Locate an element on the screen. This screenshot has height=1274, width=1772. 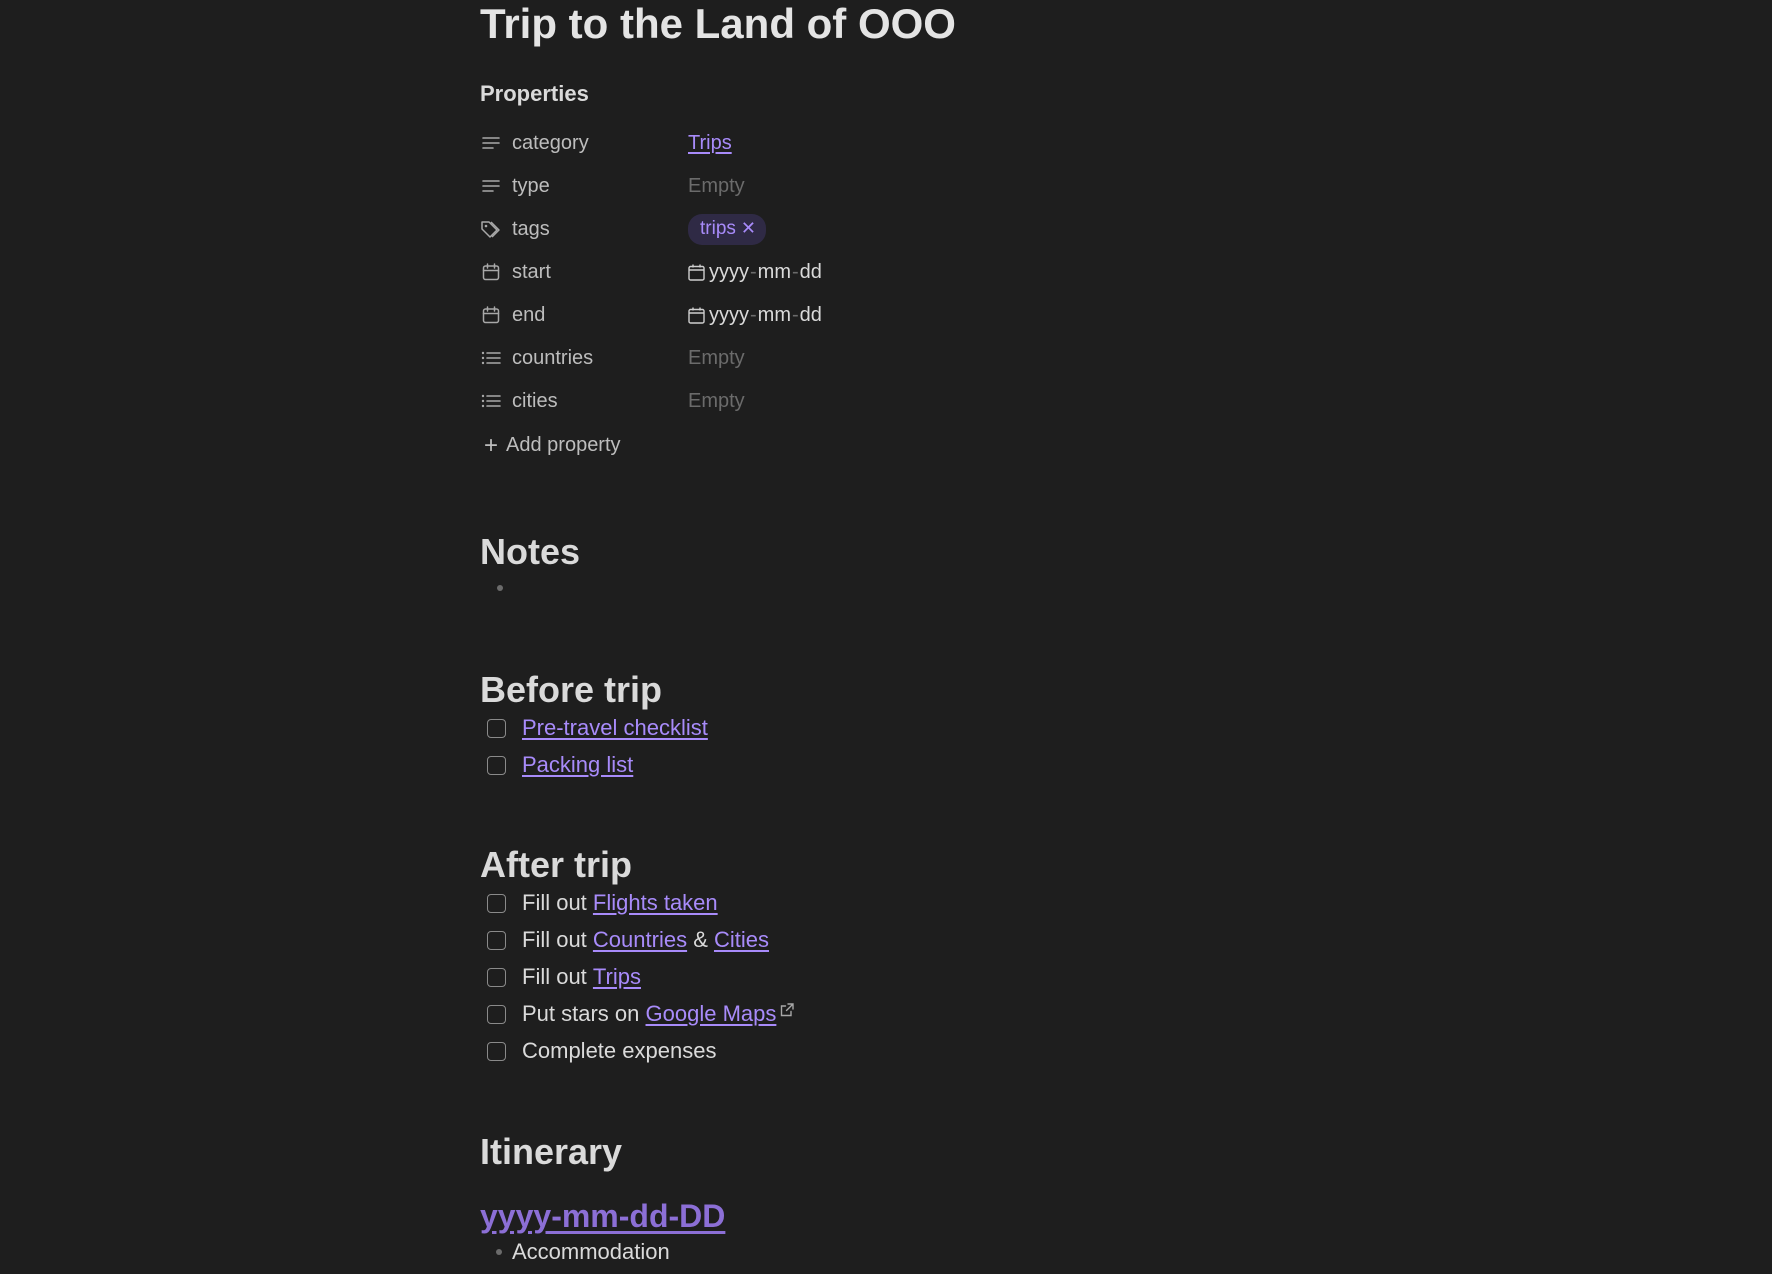
plus-icon: + is located at coordinates (491, 445).